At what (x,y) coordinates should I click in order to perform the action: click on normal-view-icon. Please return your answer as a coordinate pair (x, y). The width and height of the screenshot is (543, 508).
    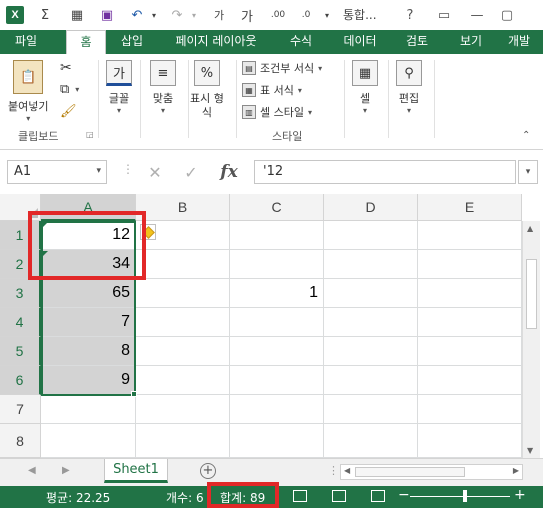
    Looking at the image, I should click on (300, 496).